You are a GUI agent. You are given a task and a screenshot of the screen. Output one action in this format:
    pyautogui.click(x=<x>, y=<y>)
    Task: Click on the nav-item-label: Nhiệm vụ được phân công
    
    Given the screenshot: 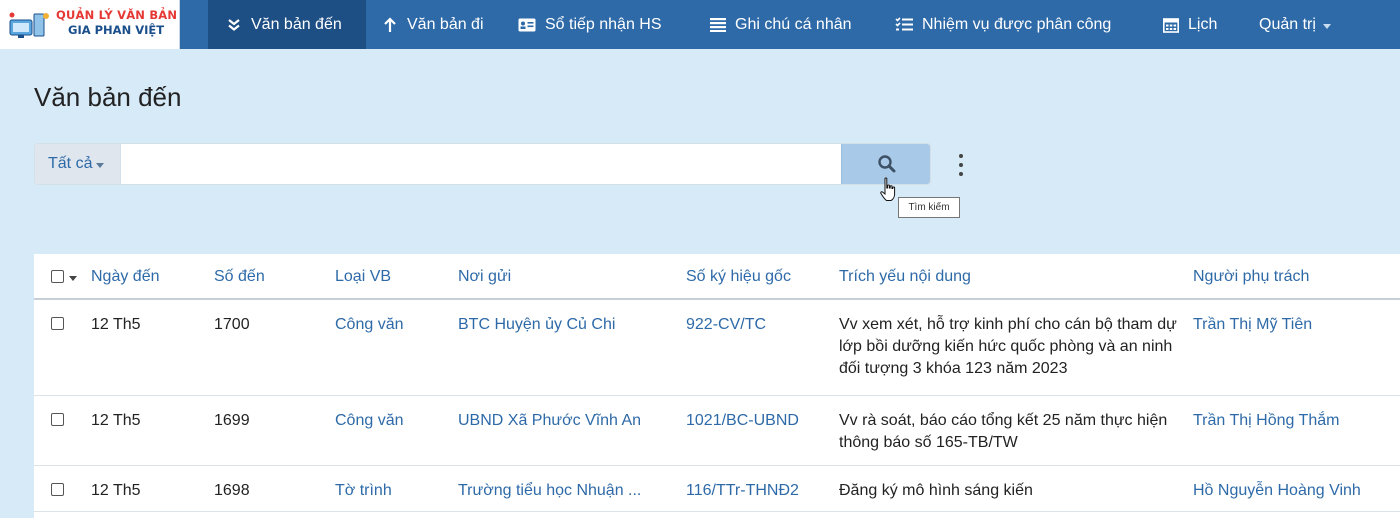 What is the action you would take?
    pyautogui.click(x=1017, y=24)
    